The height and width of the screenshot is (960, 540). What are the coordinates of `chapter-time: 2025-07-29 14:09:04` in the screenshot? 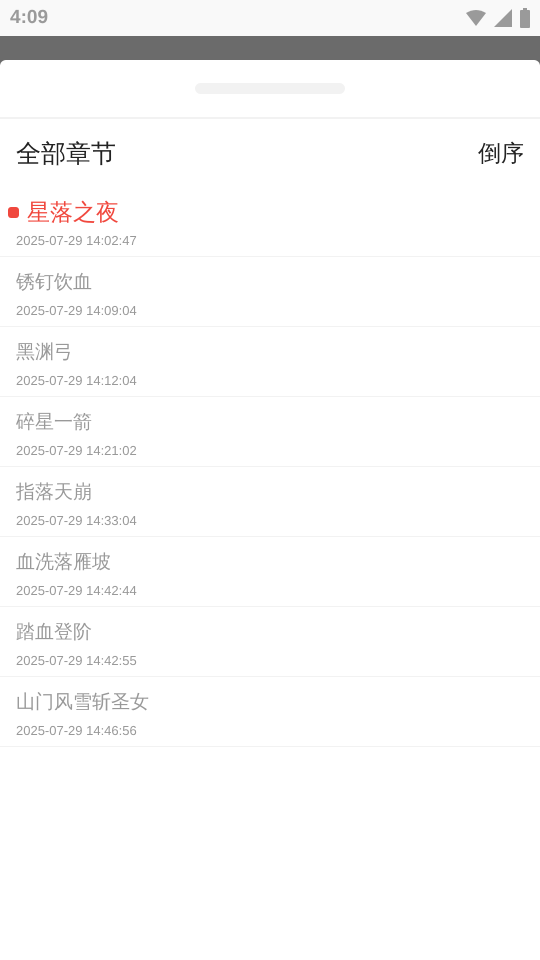 It's located at (77, 310).